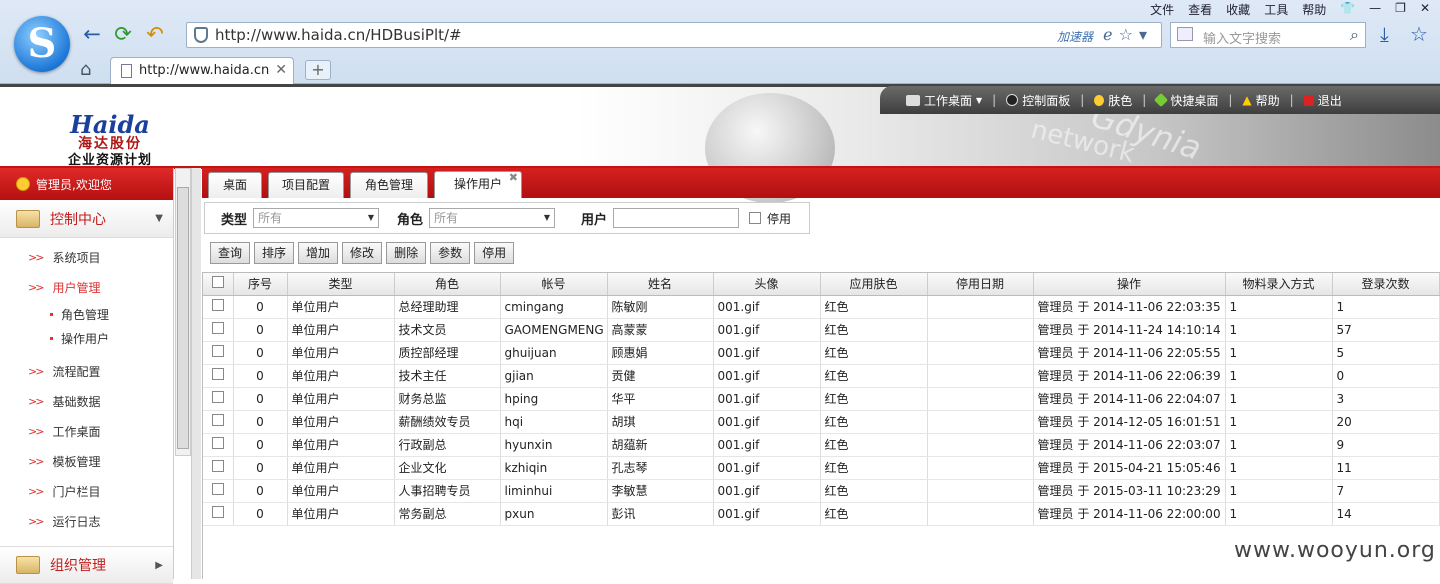 This screenshot has height=584, width=1440. What do you see at coordinates (92, 34) in the screenshot?
I see `back-icon: ←` at bounding box center [92, 34].